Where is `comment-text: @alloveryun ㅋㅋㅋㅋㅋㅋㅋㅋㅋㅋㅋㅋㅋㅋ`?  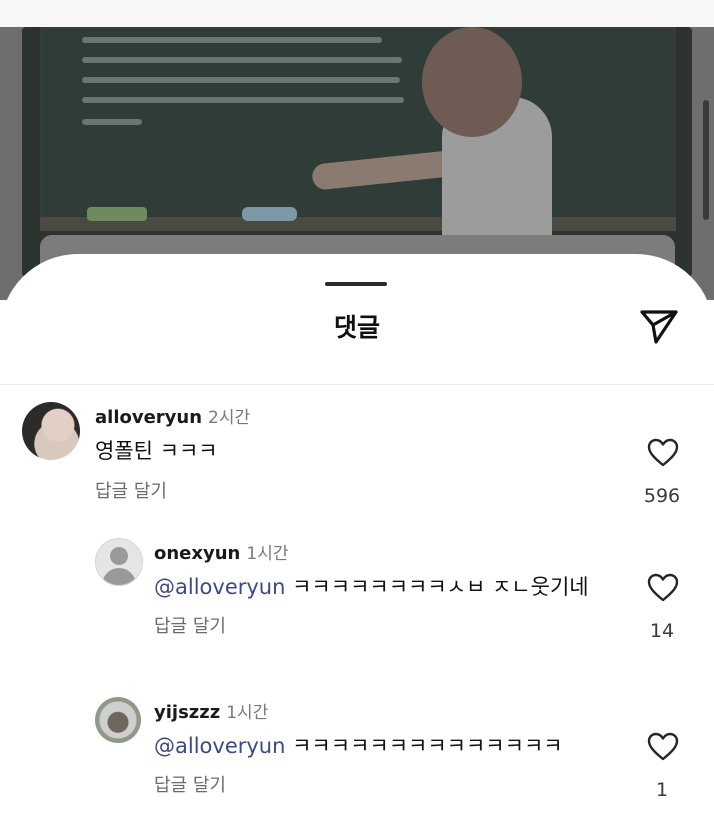
comment-text: @alloveryun ㅋㅋㅋㅋㅋㅋㅋㅋㅋㅋㅋㅋㅋㅋ is located at coordinates (358, 746).